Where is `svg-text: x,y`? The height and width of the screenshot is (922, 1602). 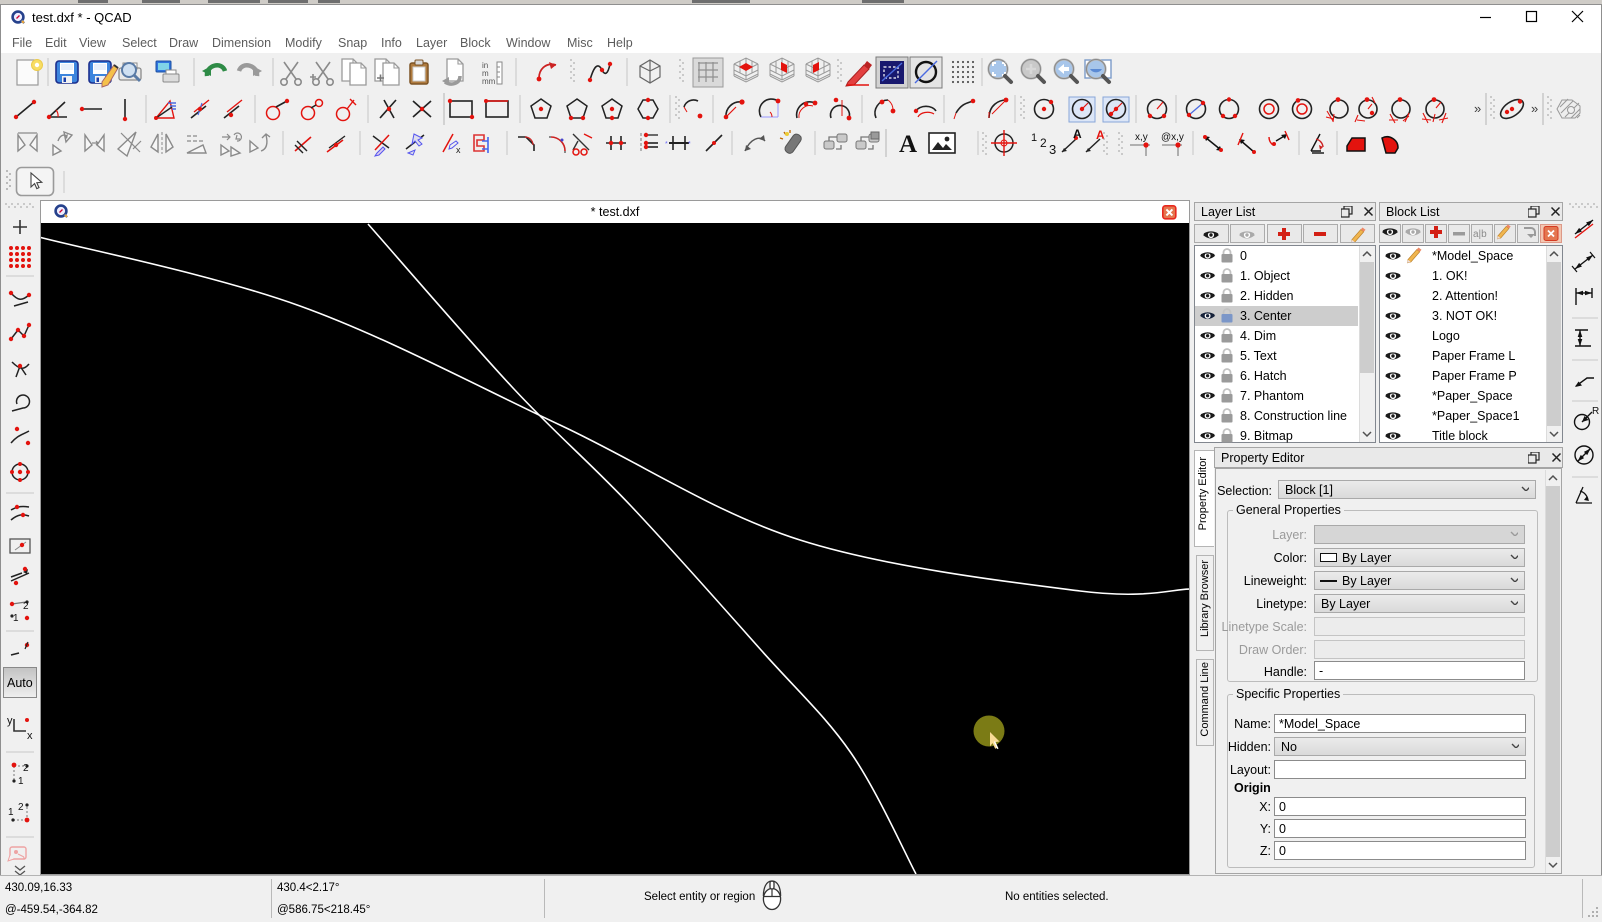
svg-text: x,y is located at coordinates (1141, 137).